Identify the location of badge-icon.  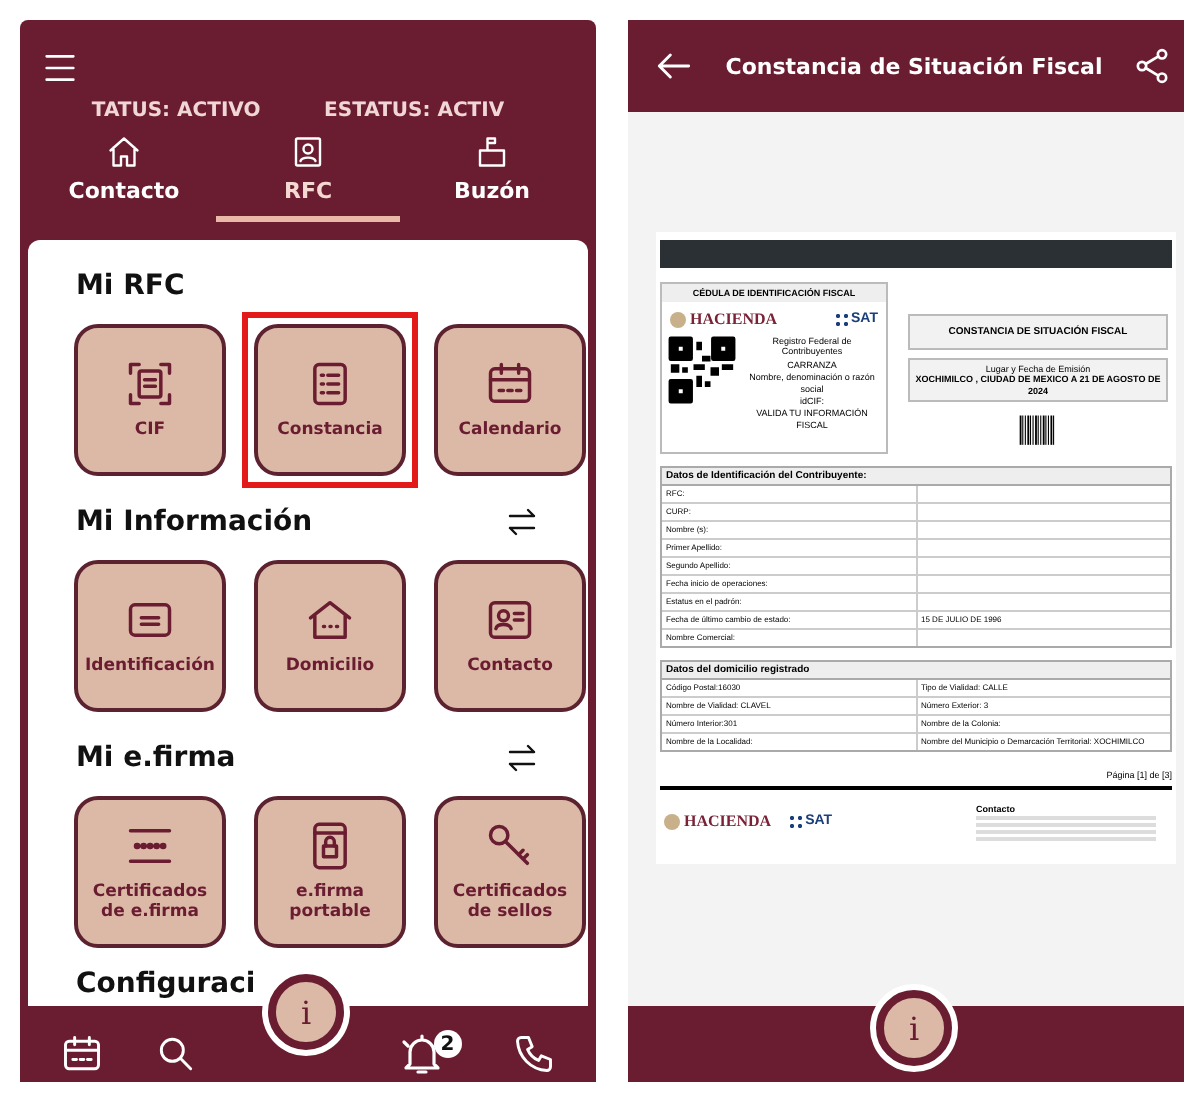
(308, 152).